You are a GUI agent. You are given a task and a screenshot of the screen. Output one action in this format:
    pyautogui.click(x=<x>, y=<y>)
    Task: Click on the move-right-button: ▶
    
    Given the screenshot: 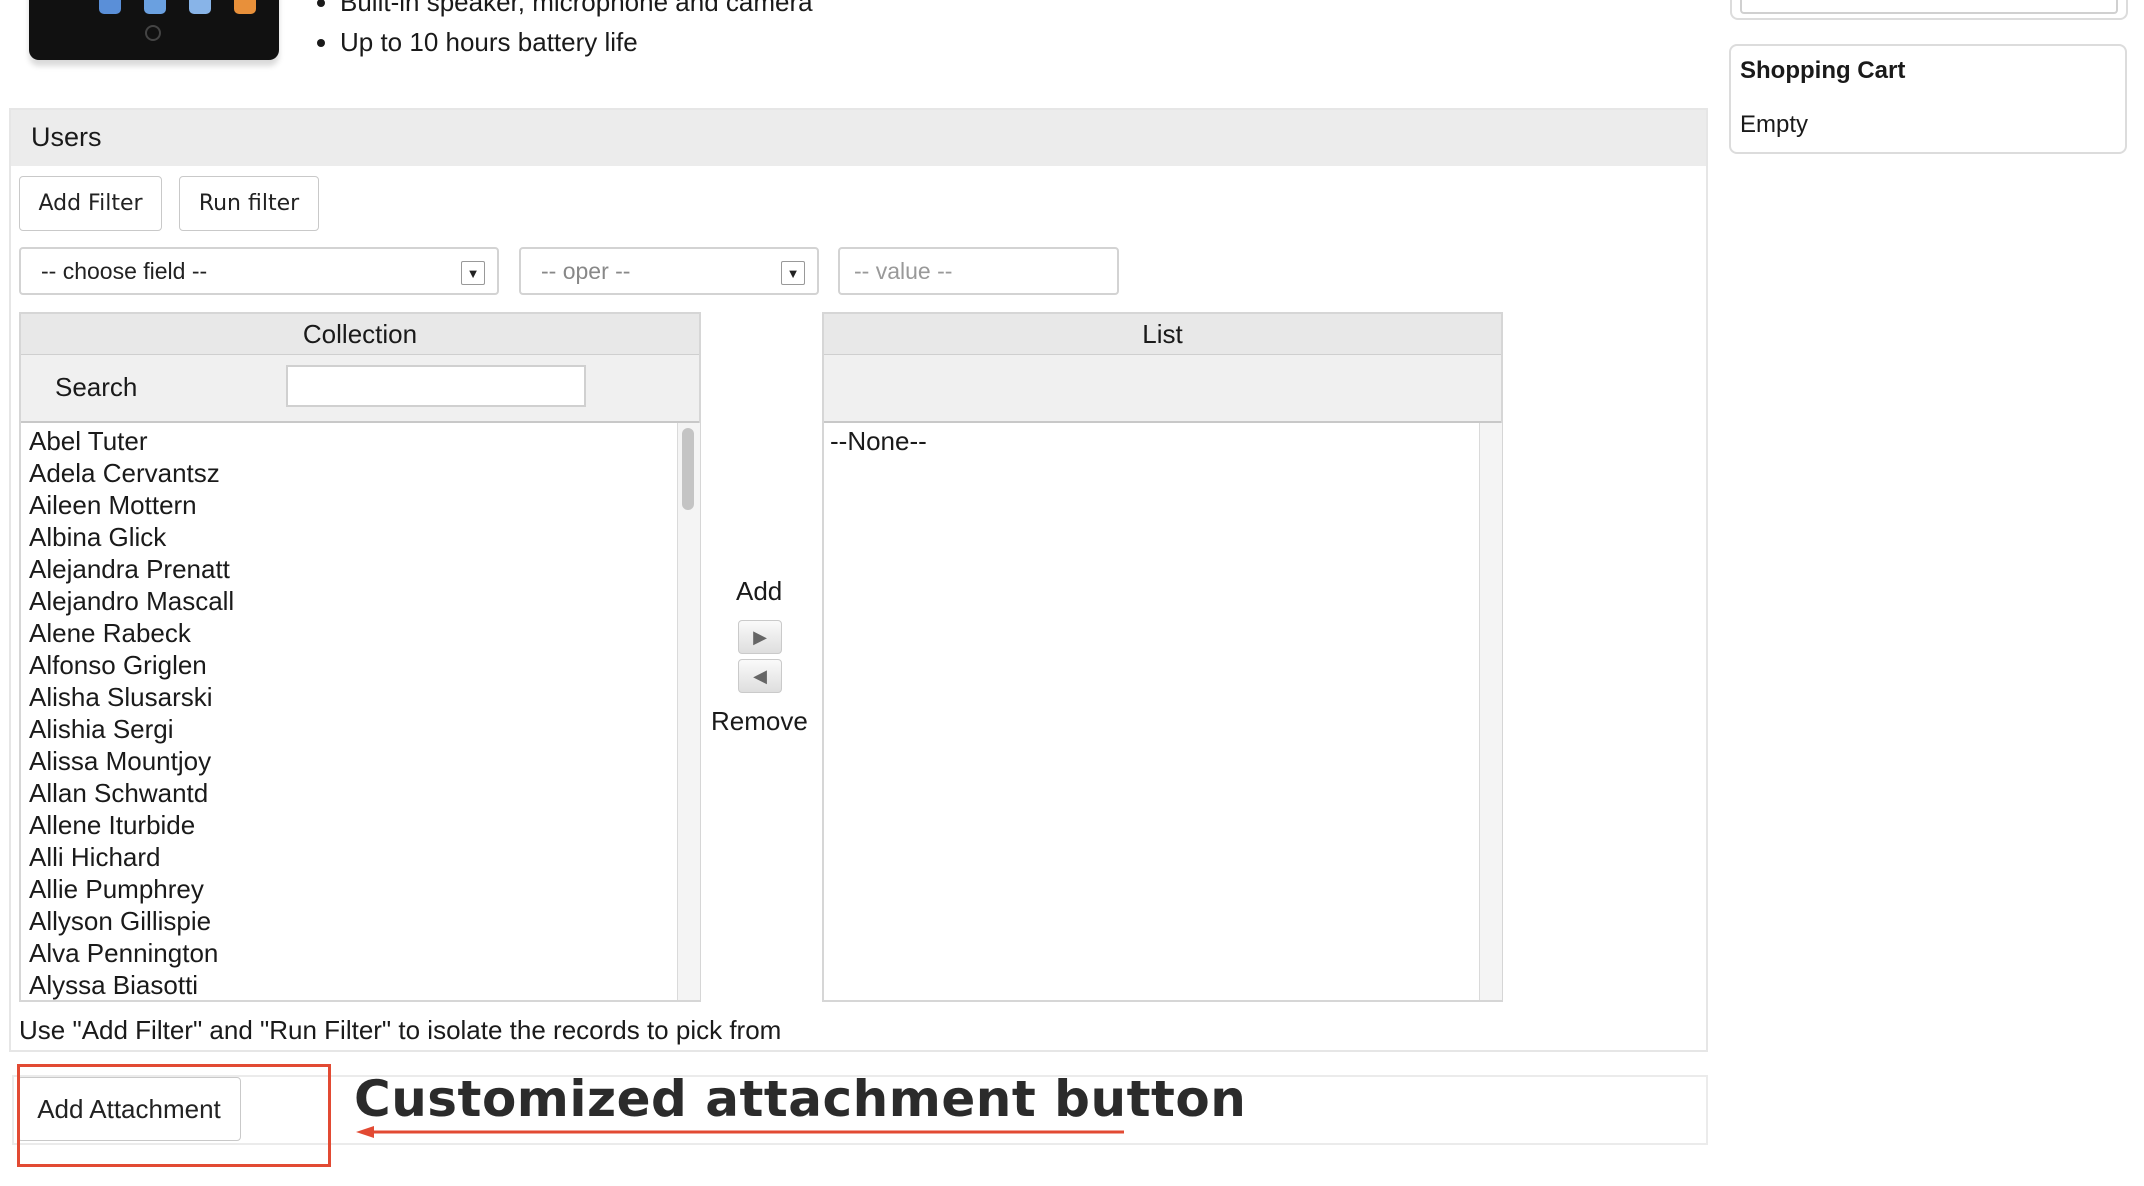 What is the action you would take?
    pyautogui.click(x=760, y=637)
    